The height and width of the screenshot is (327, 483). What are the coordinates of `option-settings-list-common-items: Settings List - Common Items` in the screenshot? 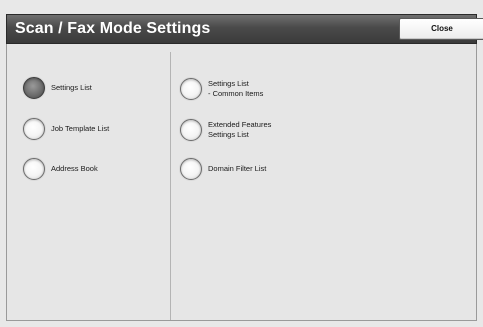 It's located at (221, 89).